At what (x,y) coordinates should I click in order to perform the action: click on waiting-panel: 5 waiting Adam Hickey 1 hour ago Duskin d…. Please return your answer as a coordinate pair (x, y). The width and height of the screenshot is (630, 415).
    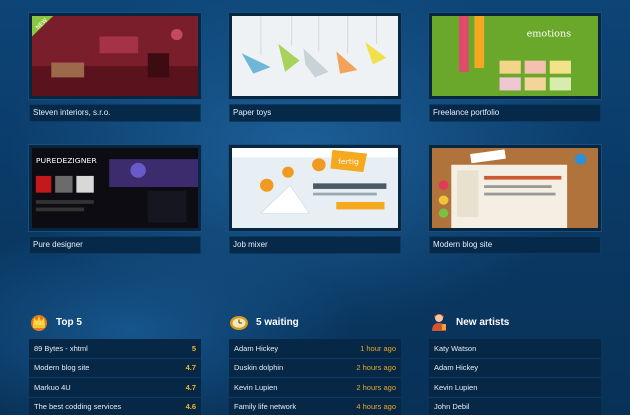
    Looking at the image, I should click on (315, 361).